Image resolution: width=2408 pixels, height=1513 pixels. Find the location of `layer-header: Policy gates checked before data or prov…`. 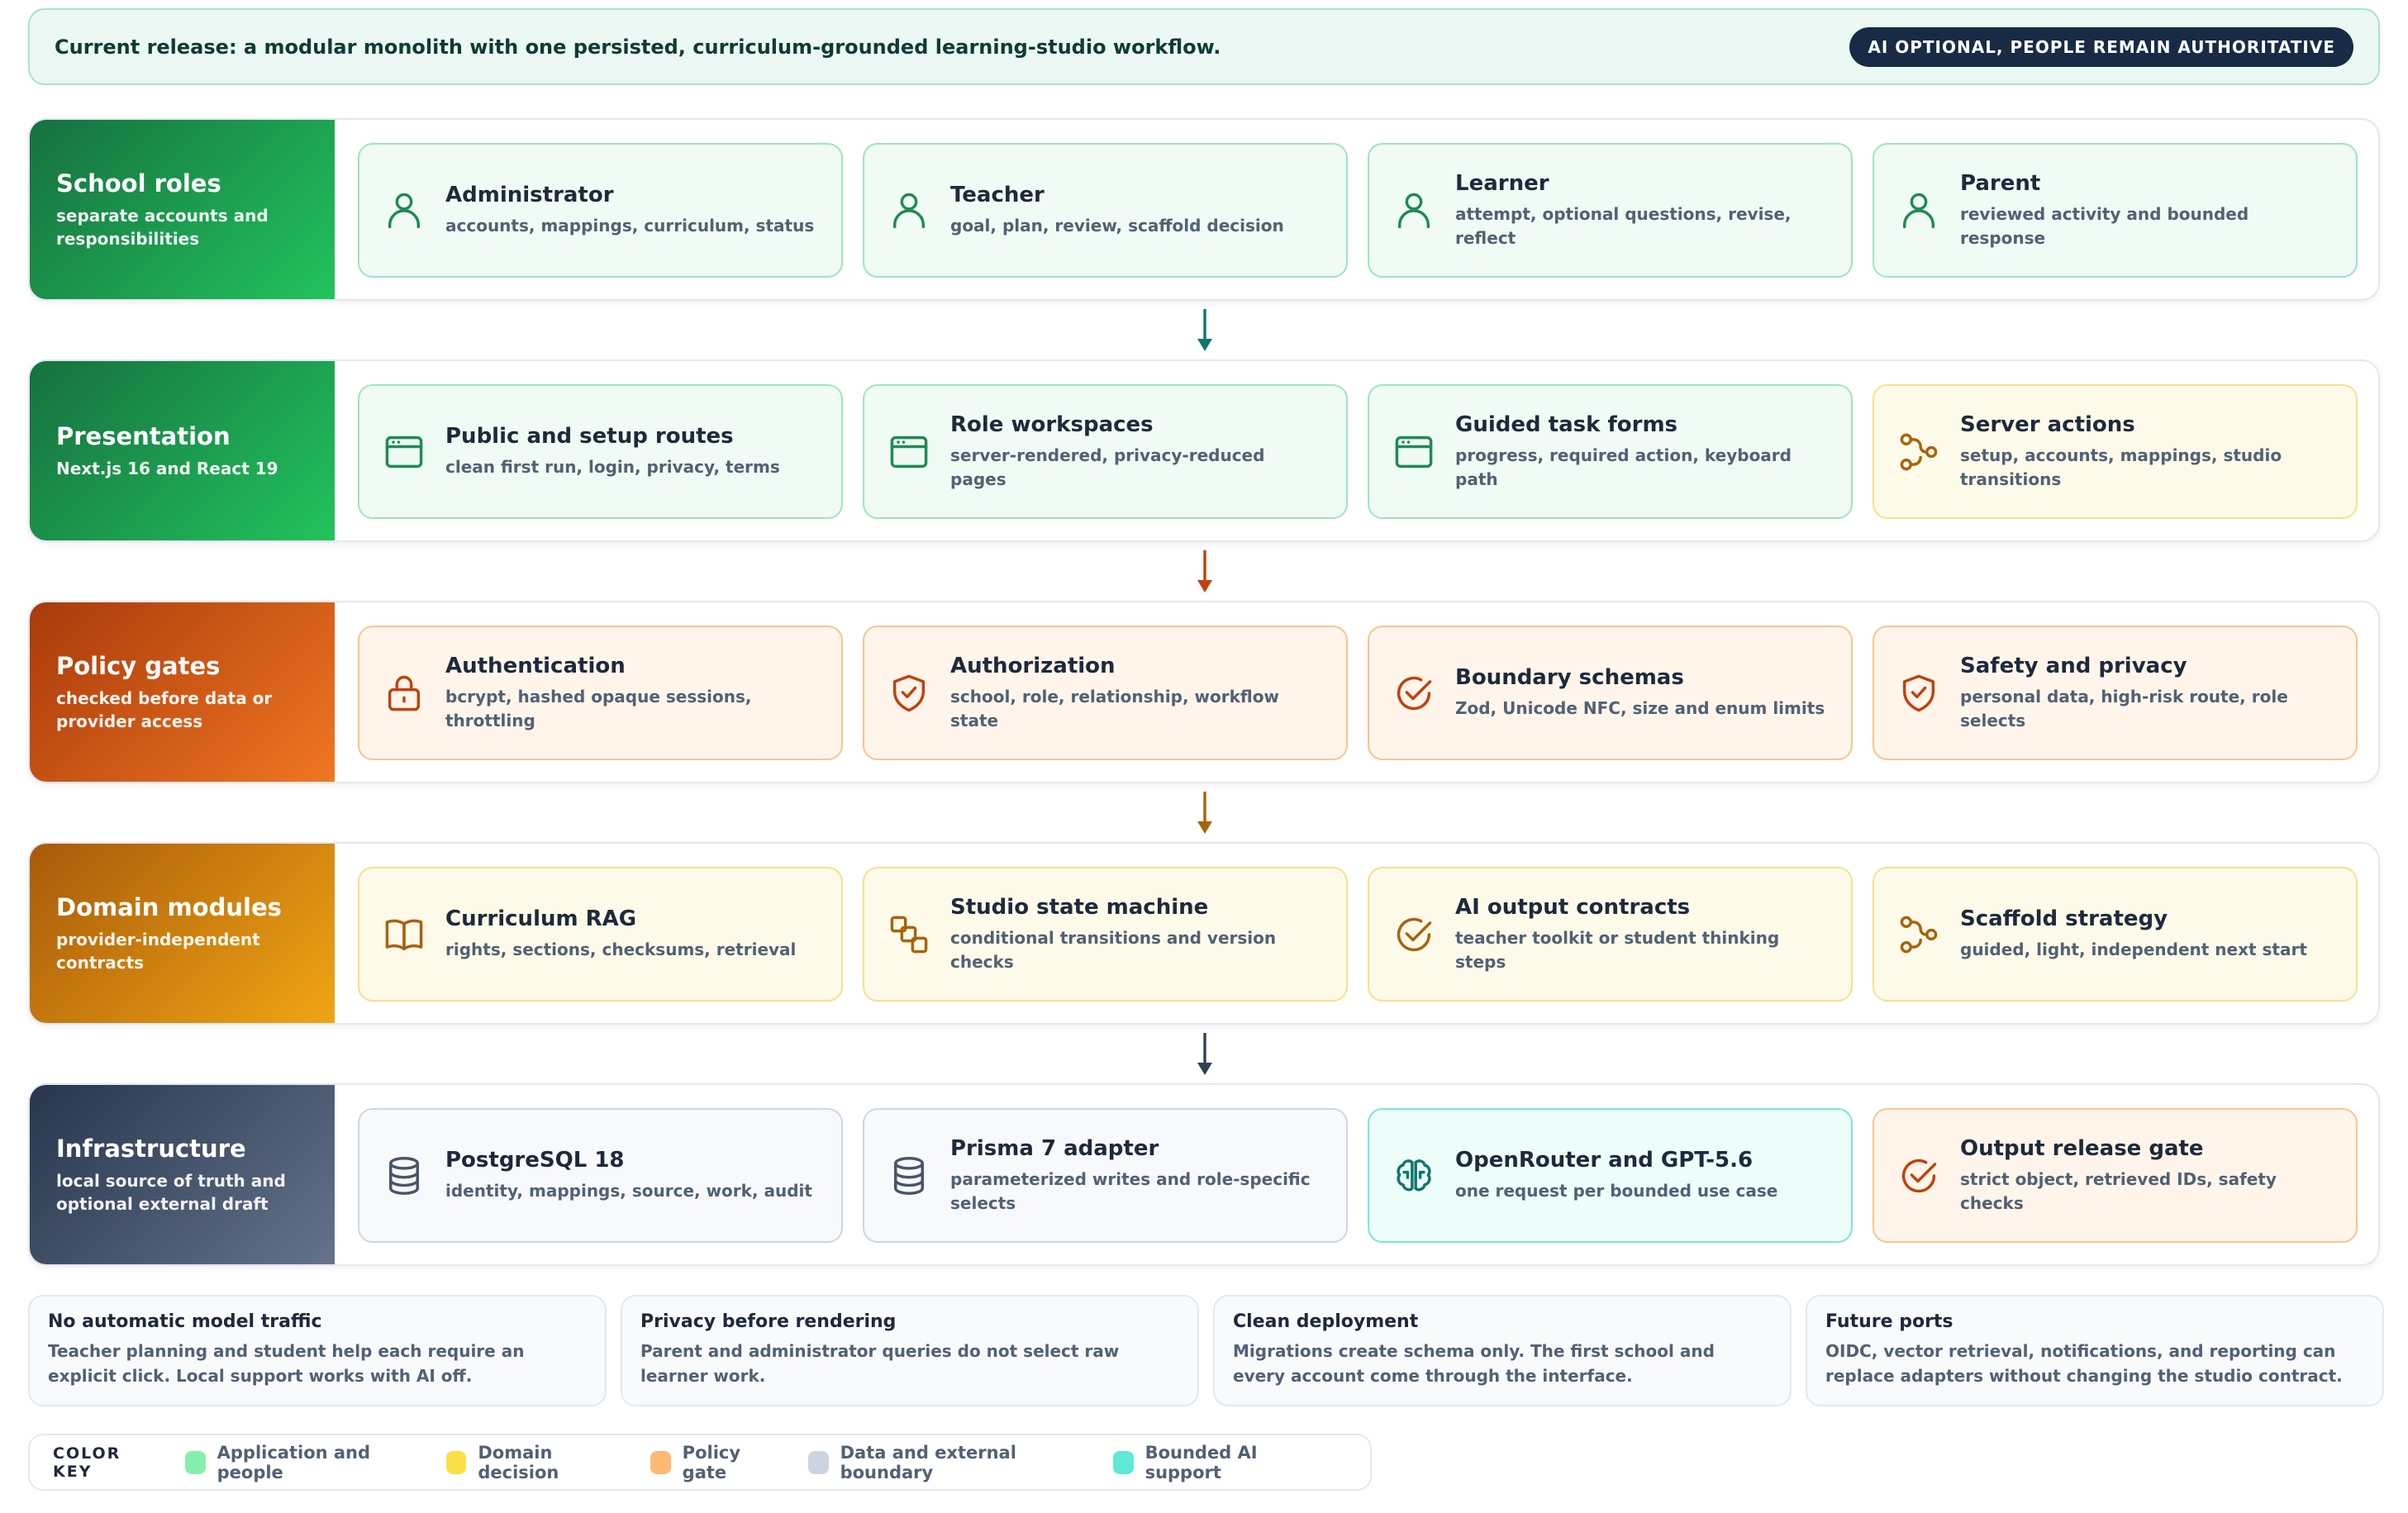

layer-header: Policy gates checked before data or prov… is located at coordinates (182, 692).